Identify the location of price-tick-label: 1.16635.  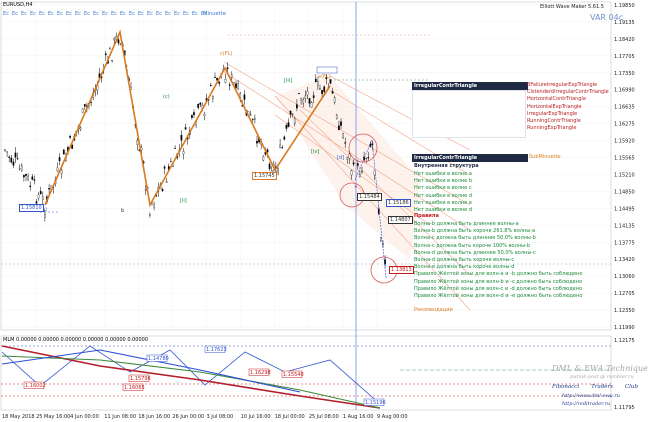
(624, 108).